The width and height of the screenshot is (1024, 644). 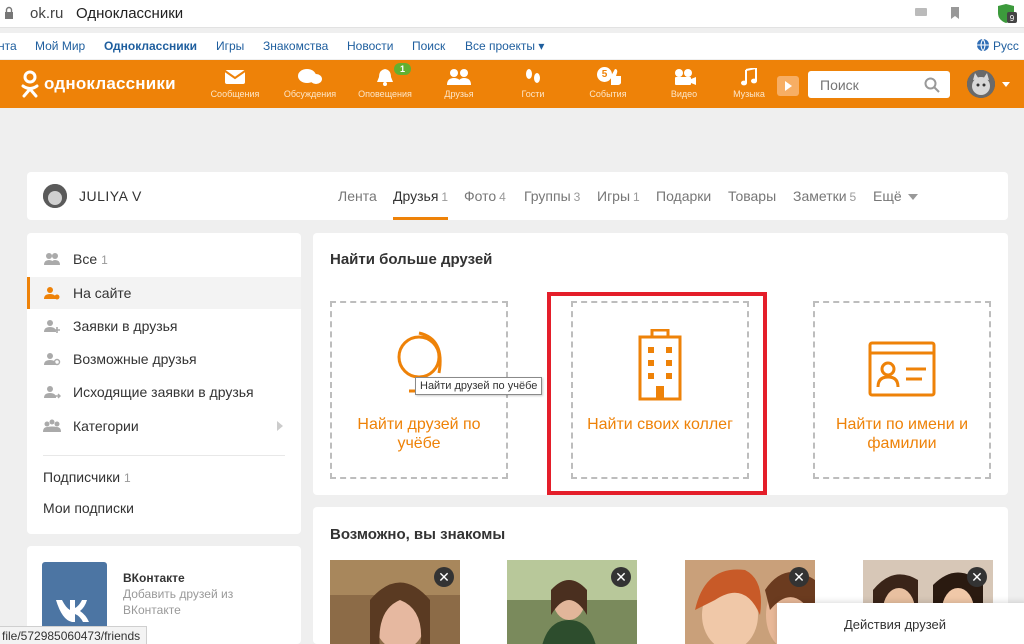 I want to click on nav-friends: Друзья, so click(x=459, y=86).